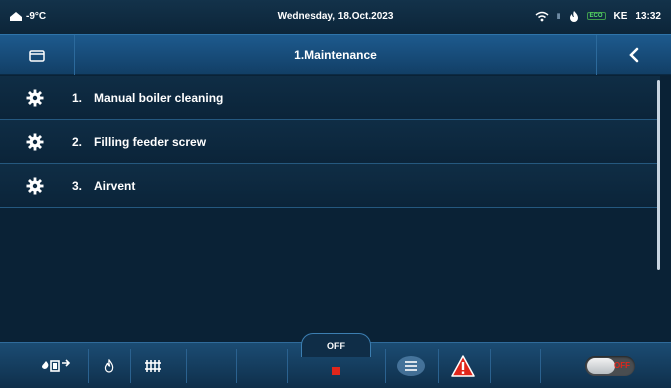  What do you see at coordinates (622, 365) in the screenshot?
I see `toggle-label: OFF` at bounding box center [622, 365].